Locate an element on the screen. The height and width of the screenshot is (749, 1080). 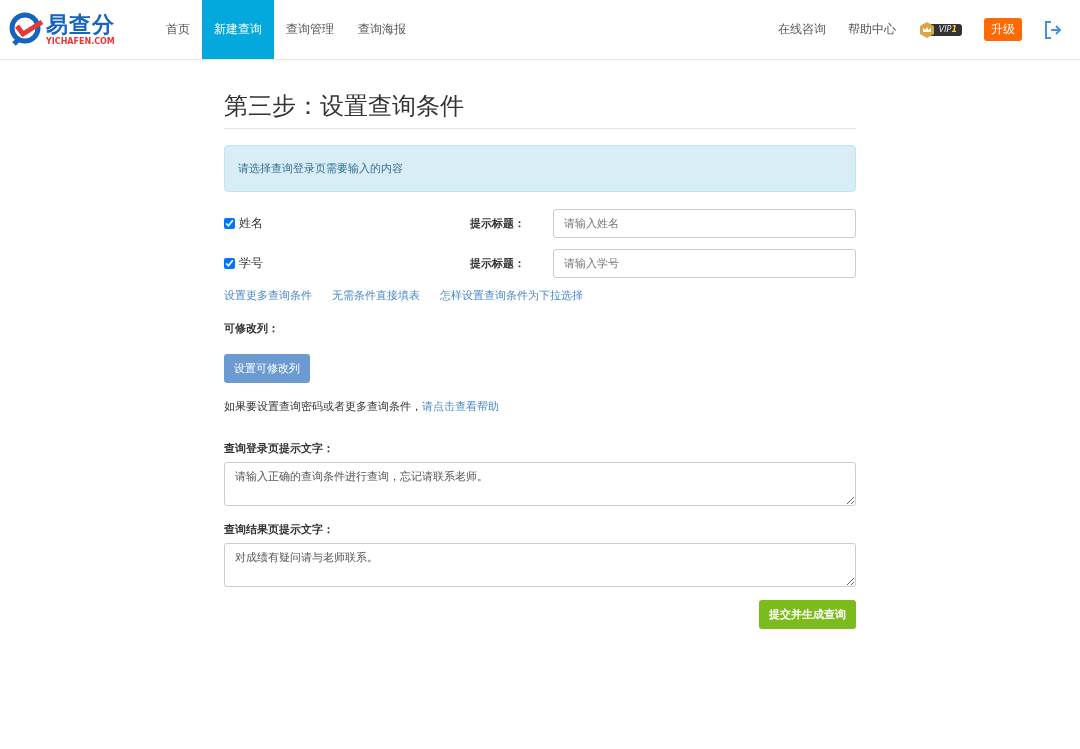
upgrade-button: 升级 is located at coordinates (1003, 29).